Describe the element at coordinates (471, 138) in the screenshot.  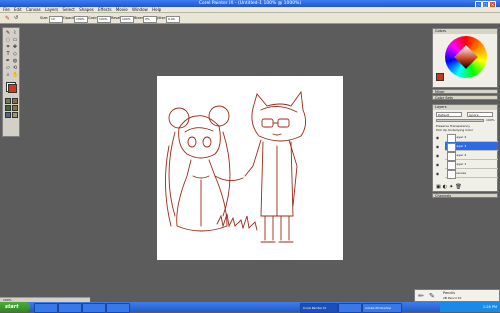
I see `layer-row: Layer 4` at that location.